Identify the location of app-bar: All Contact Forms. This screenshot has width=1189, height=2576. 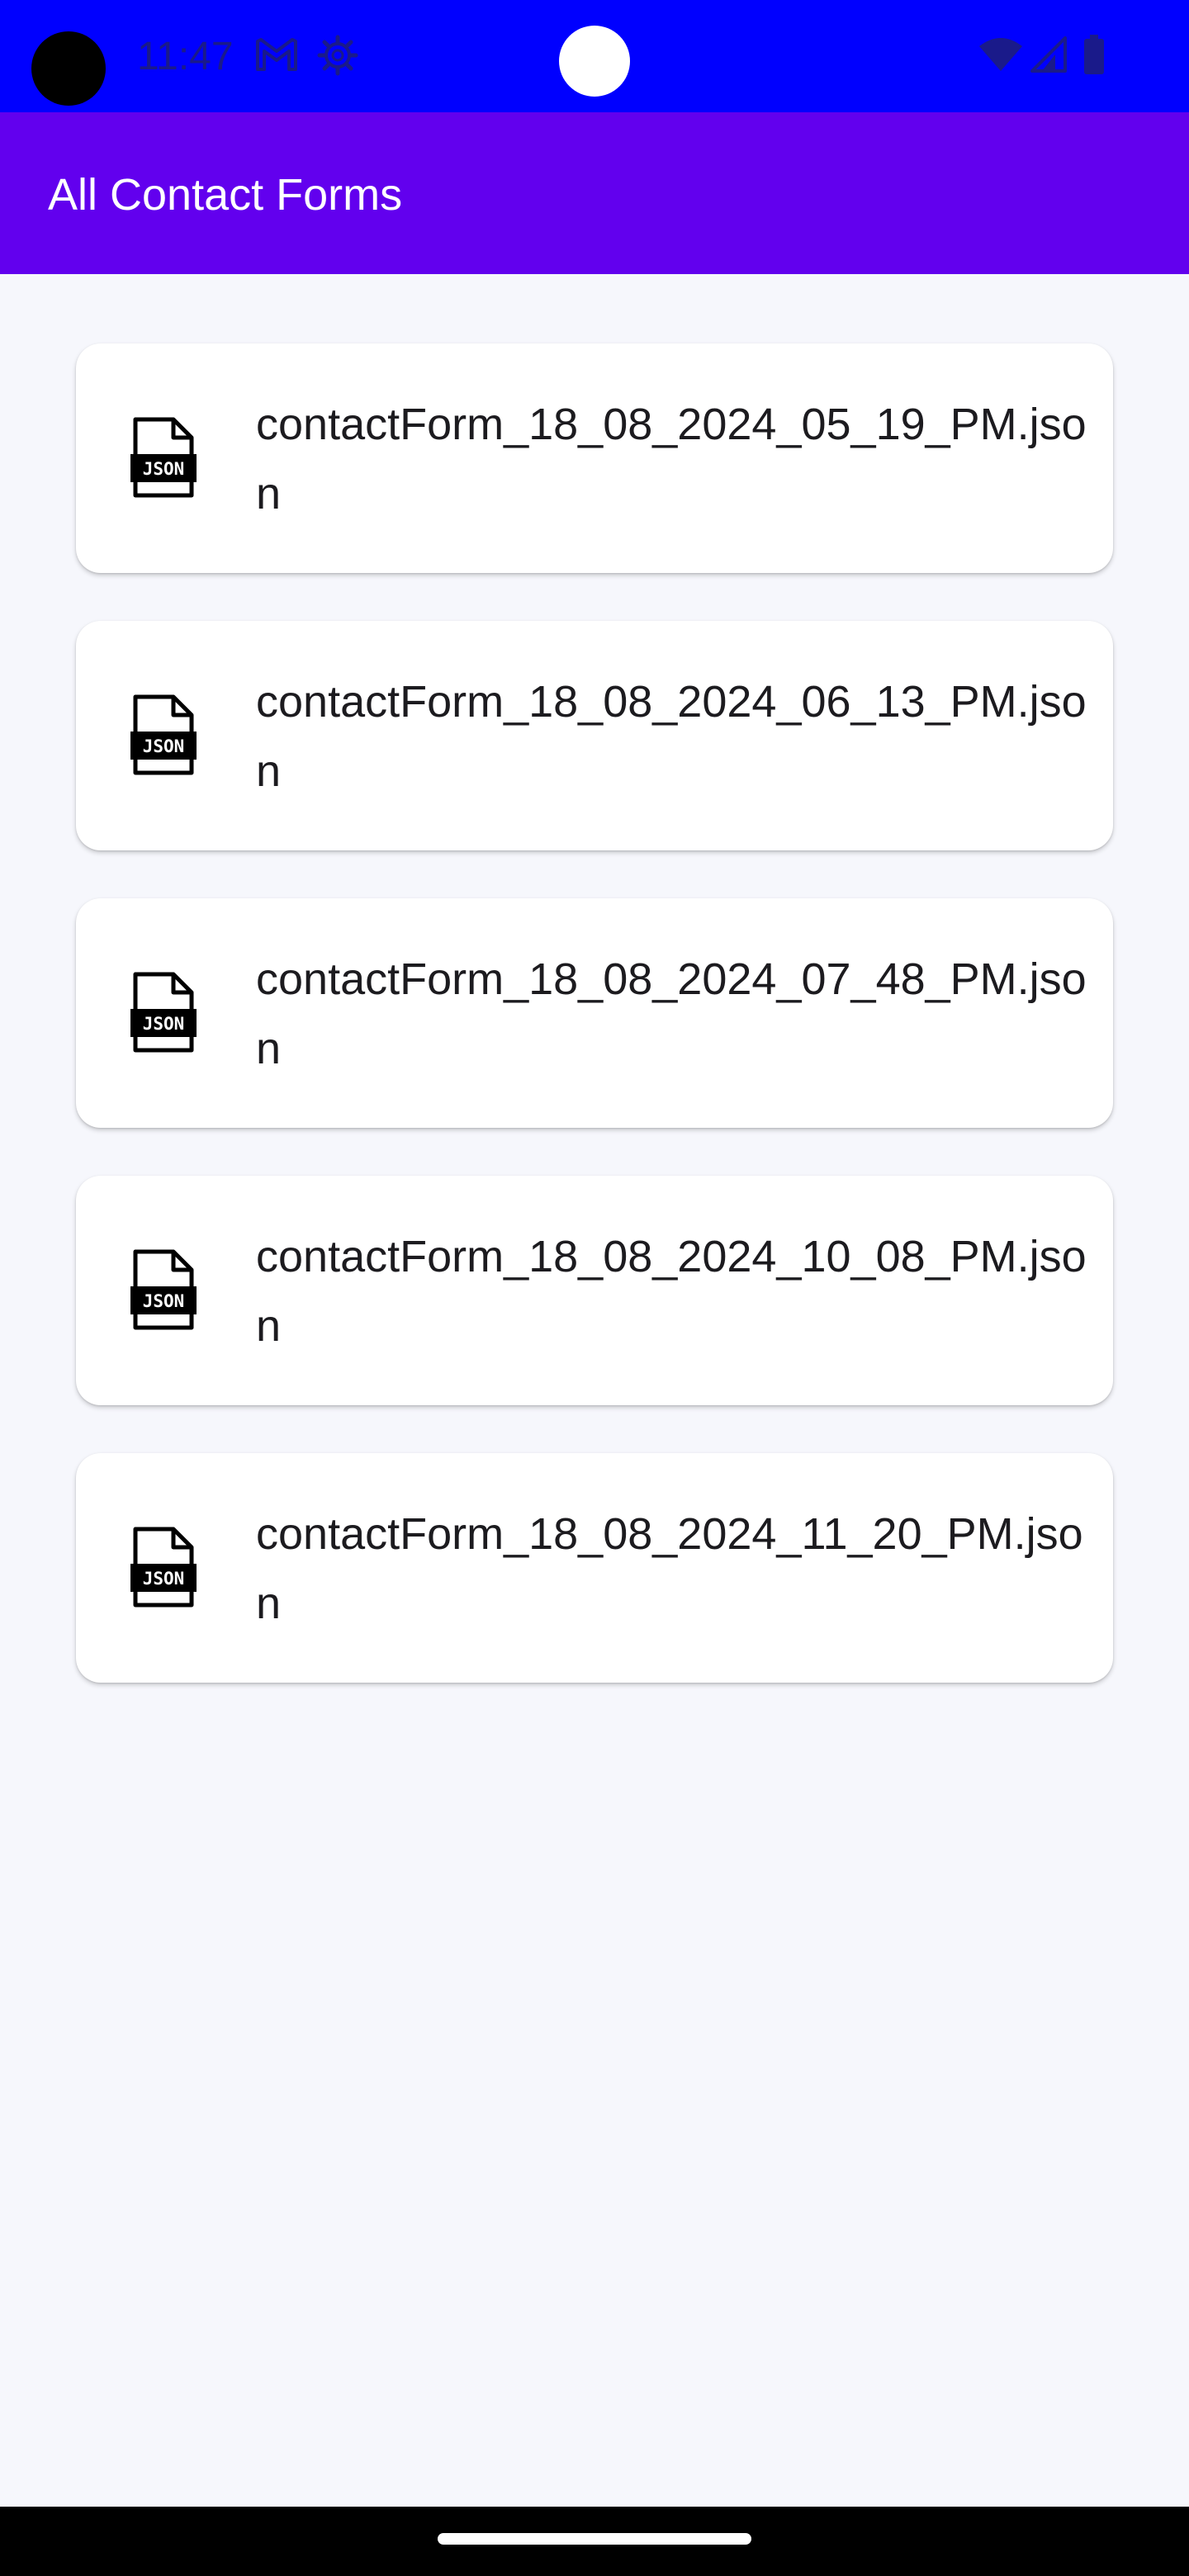
(594, 193).